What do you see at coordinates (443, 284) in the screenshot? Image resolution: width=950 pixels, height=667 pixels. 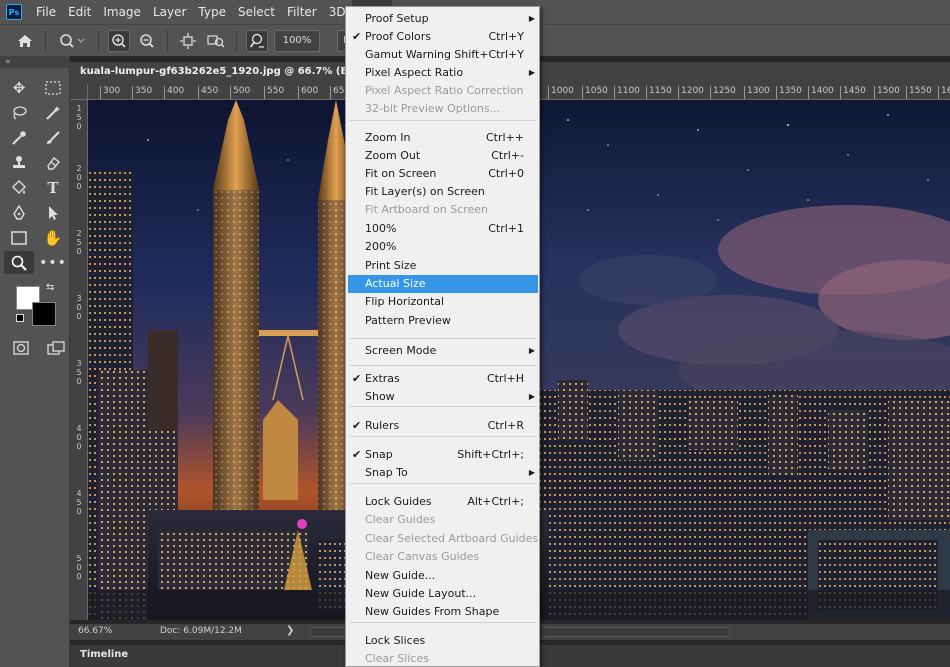 I see `view-menu-item-actual-size: Actual Size` at bounding box center [443, 284].